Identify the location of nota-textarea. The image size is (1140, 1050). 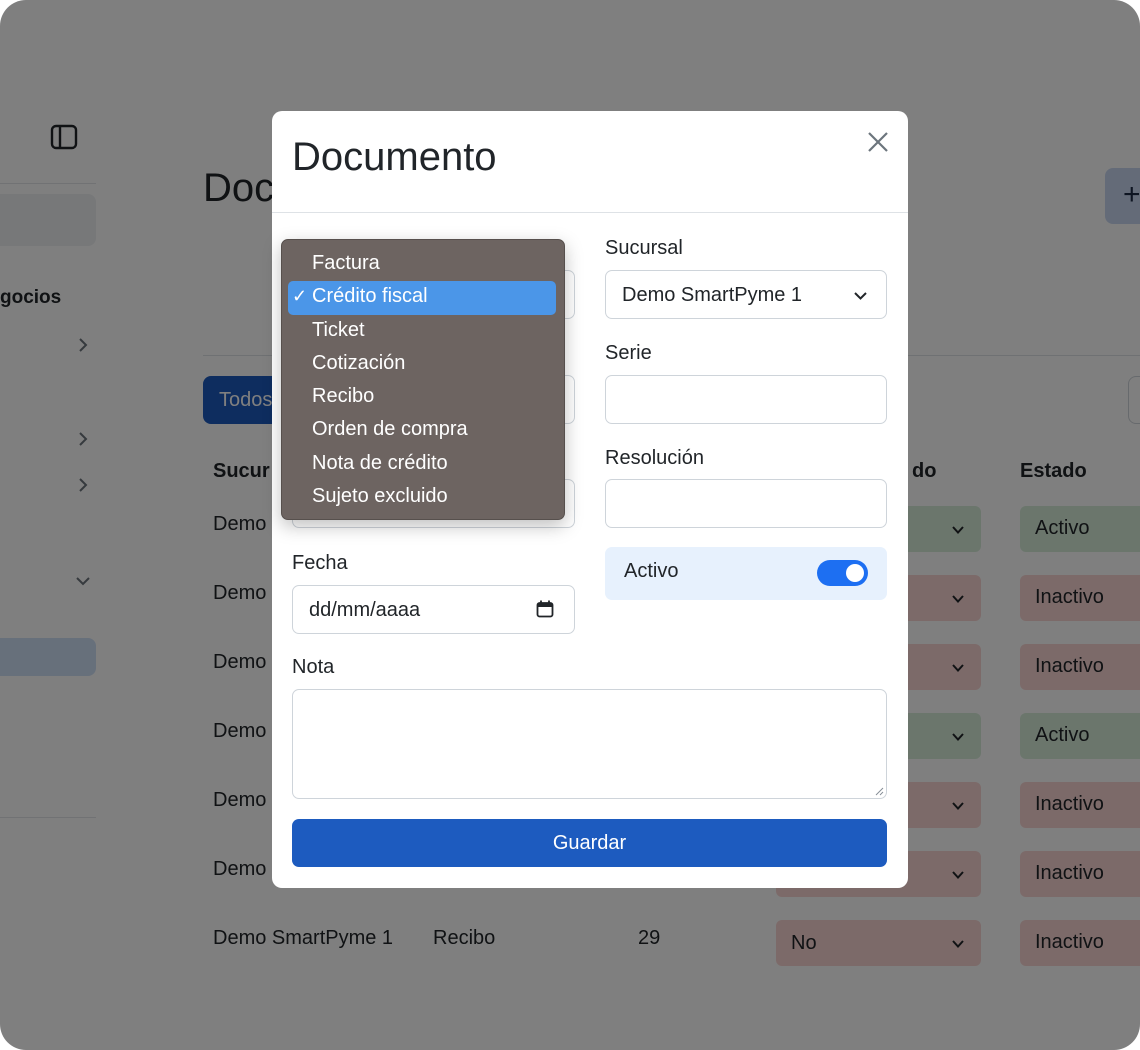
(589, 744).